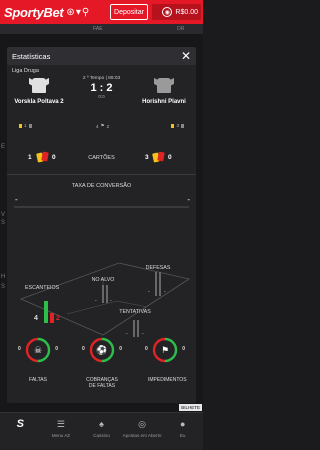  I want to click on chevron-down-icon: ▾, so click(78, 12).